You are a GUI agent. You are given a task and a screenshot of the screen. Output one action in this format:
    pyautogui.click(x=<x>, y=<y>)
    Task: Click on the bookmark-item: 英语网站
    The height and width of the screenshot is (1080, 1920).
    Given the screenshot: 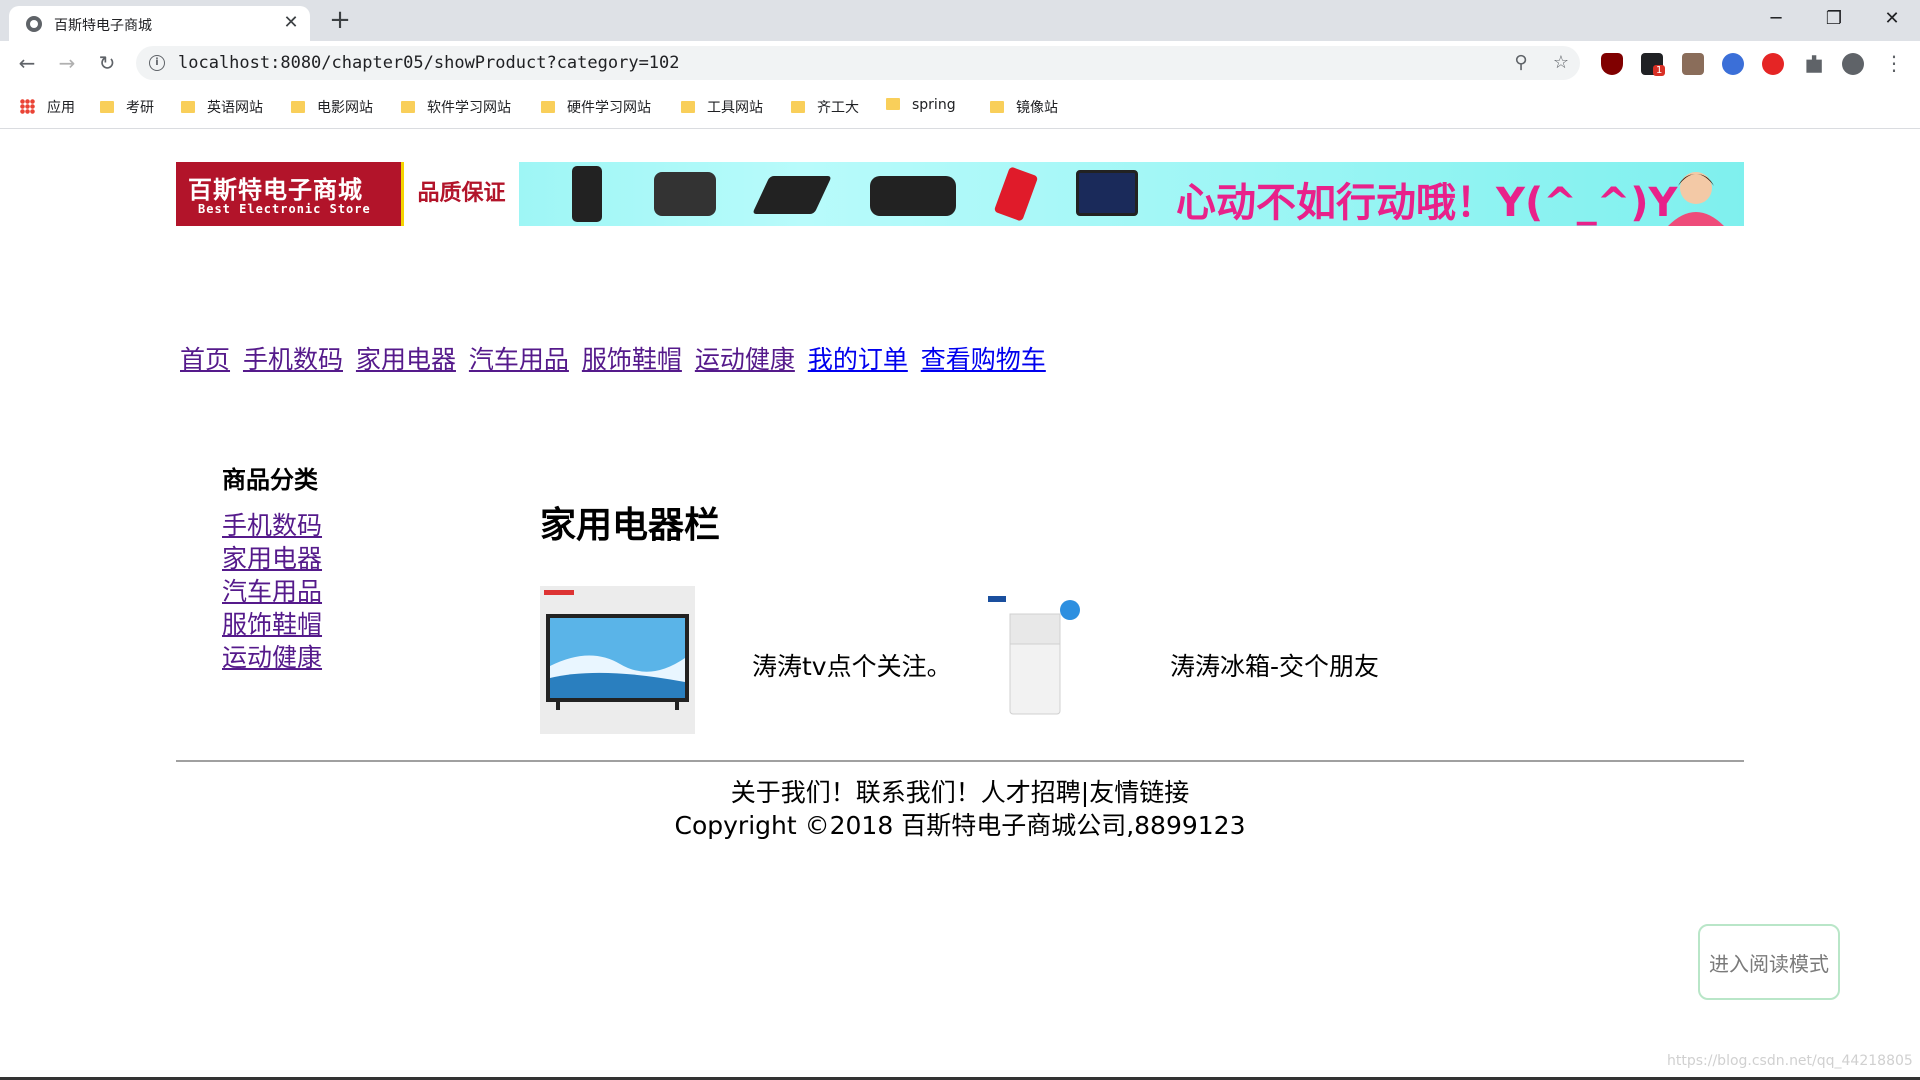 What is the action you would take?
    pyautogui.click(x=222, y=107)
    